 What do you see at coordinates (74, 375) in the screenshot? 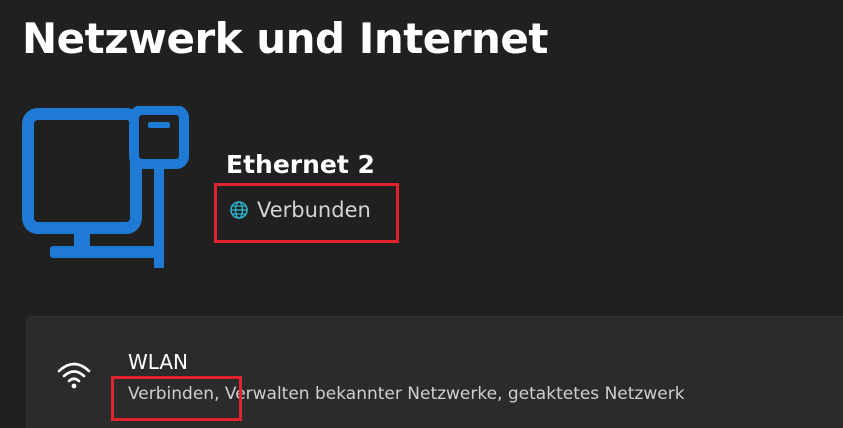
I see `wifi-icon` at bounding box center [74, 375].